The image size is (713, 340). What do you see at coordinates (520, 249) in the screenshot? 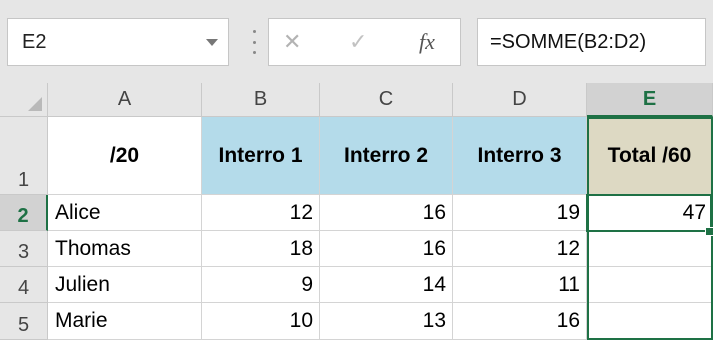
I see `cell-d3: 12` at bounding box center [520, 249].